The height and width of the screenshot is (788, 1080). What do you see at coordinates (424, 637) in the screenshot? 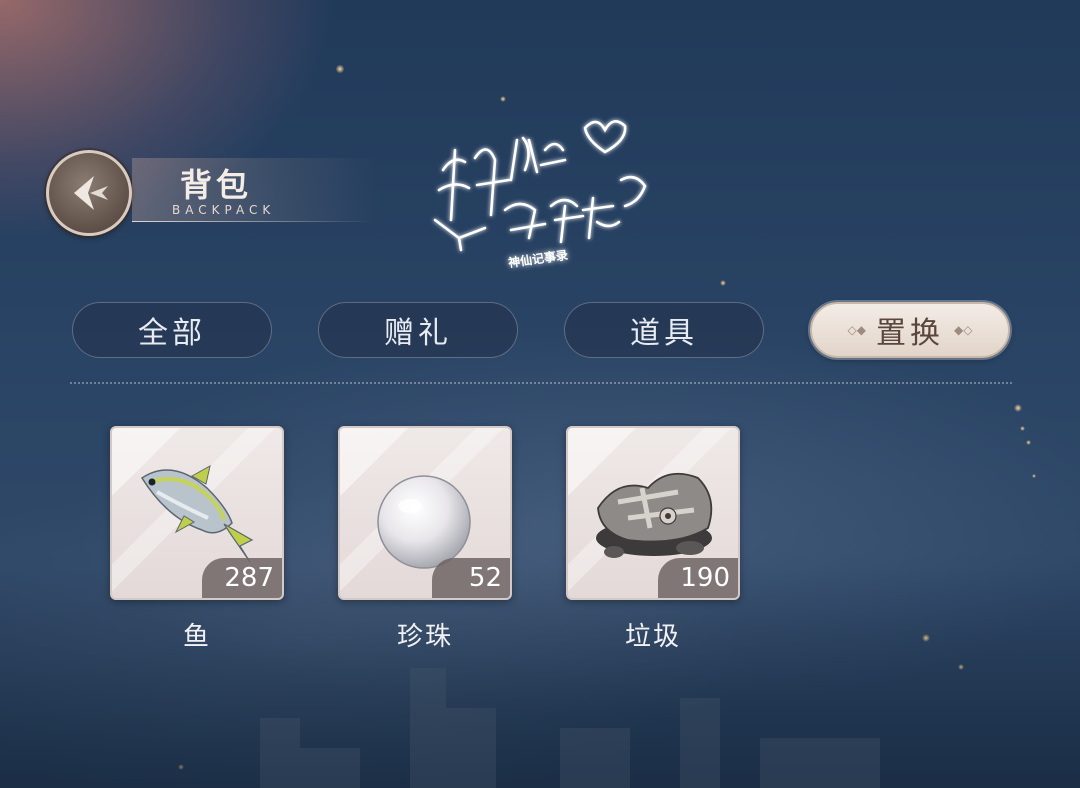
I see `item-name: 珍珠` at bounding box center [424, 637].